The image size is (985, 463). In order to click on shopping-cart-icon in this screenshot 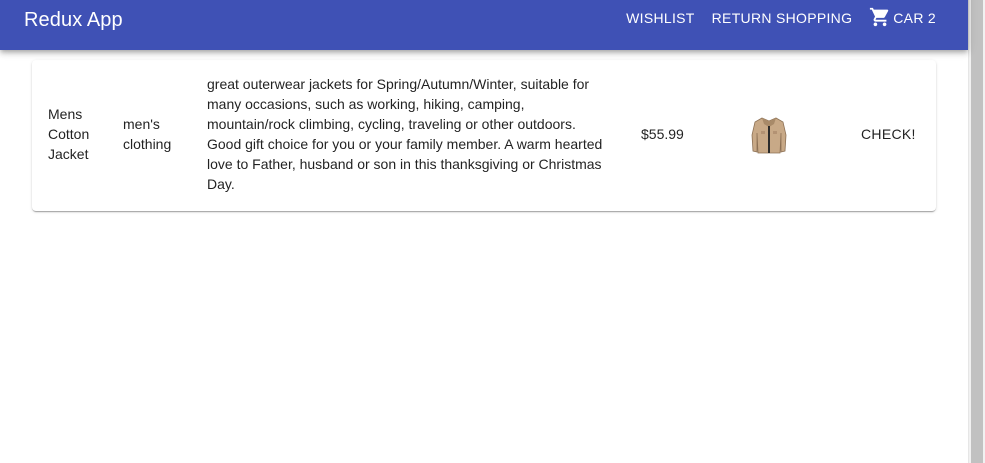, I will do `click(879, 17)`.